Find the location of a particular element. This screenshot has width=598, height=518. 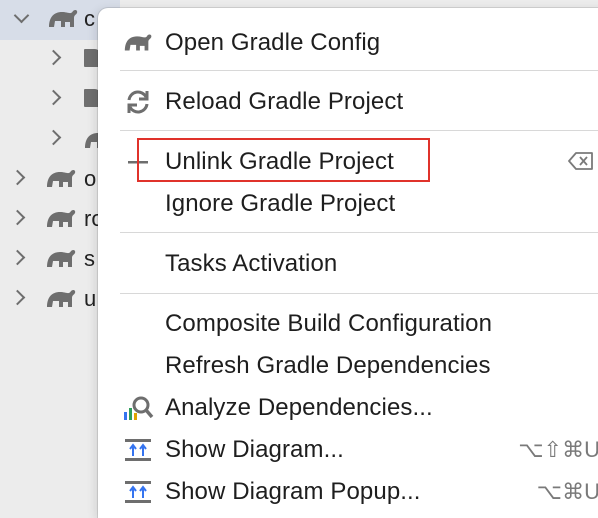

menu-item-refresh-gradle-dependencies: Refresh Gradle Dependencies is located at coordinates (348, 365).